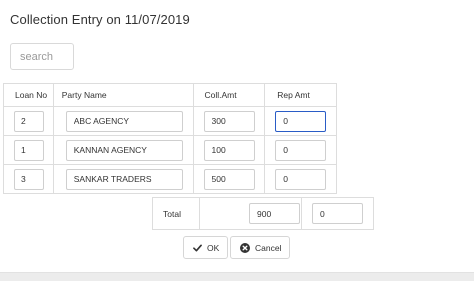  I want to click on column-header-rep-amt: Rep Amt, so click(300, 95).